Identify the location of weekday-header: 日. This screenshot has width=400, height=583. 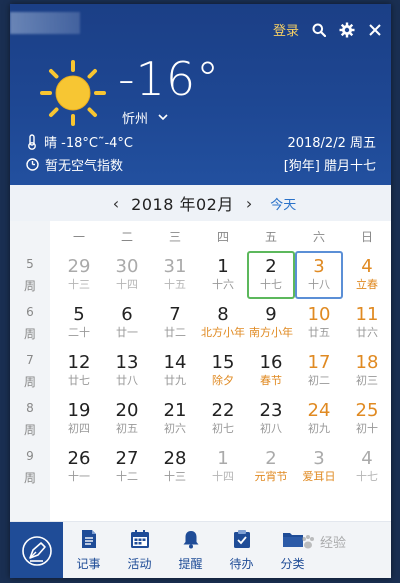
(366, 237).